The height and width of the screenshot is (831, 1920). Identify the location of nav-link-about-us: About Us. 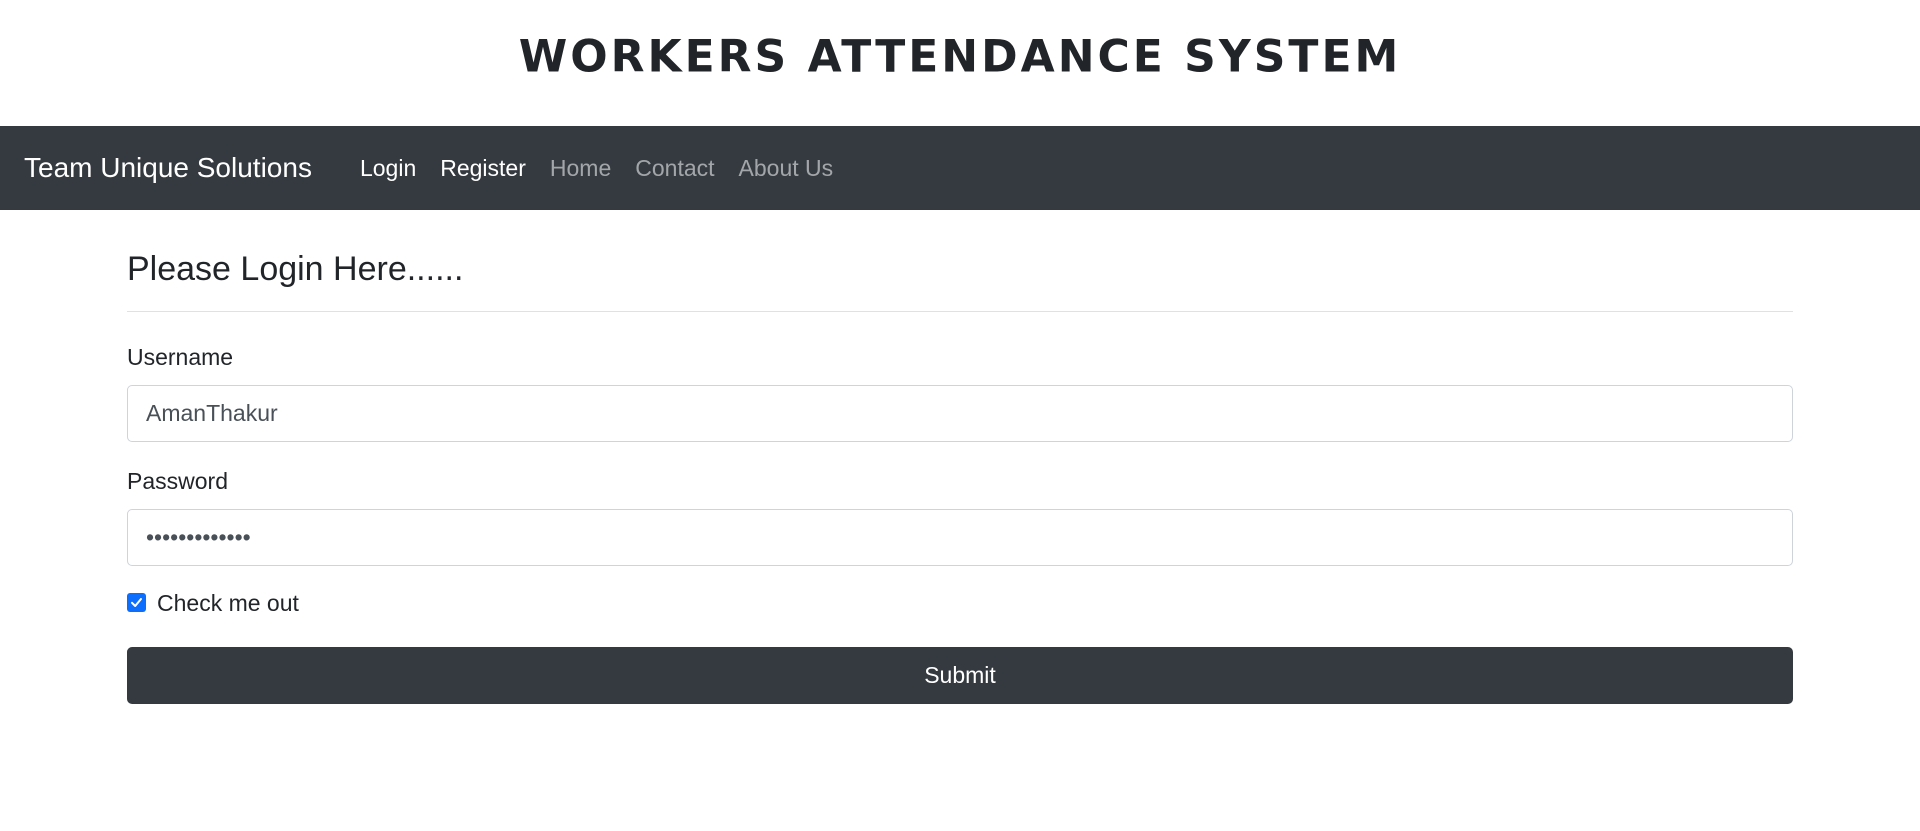
(786, 168).